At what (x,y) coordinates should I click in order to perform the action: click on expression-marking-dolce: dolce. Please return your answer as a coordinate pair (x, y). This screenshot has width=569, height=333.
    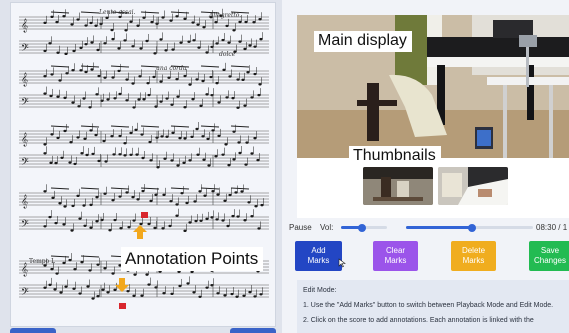
    Looking at the image, I should click on (227, 54).